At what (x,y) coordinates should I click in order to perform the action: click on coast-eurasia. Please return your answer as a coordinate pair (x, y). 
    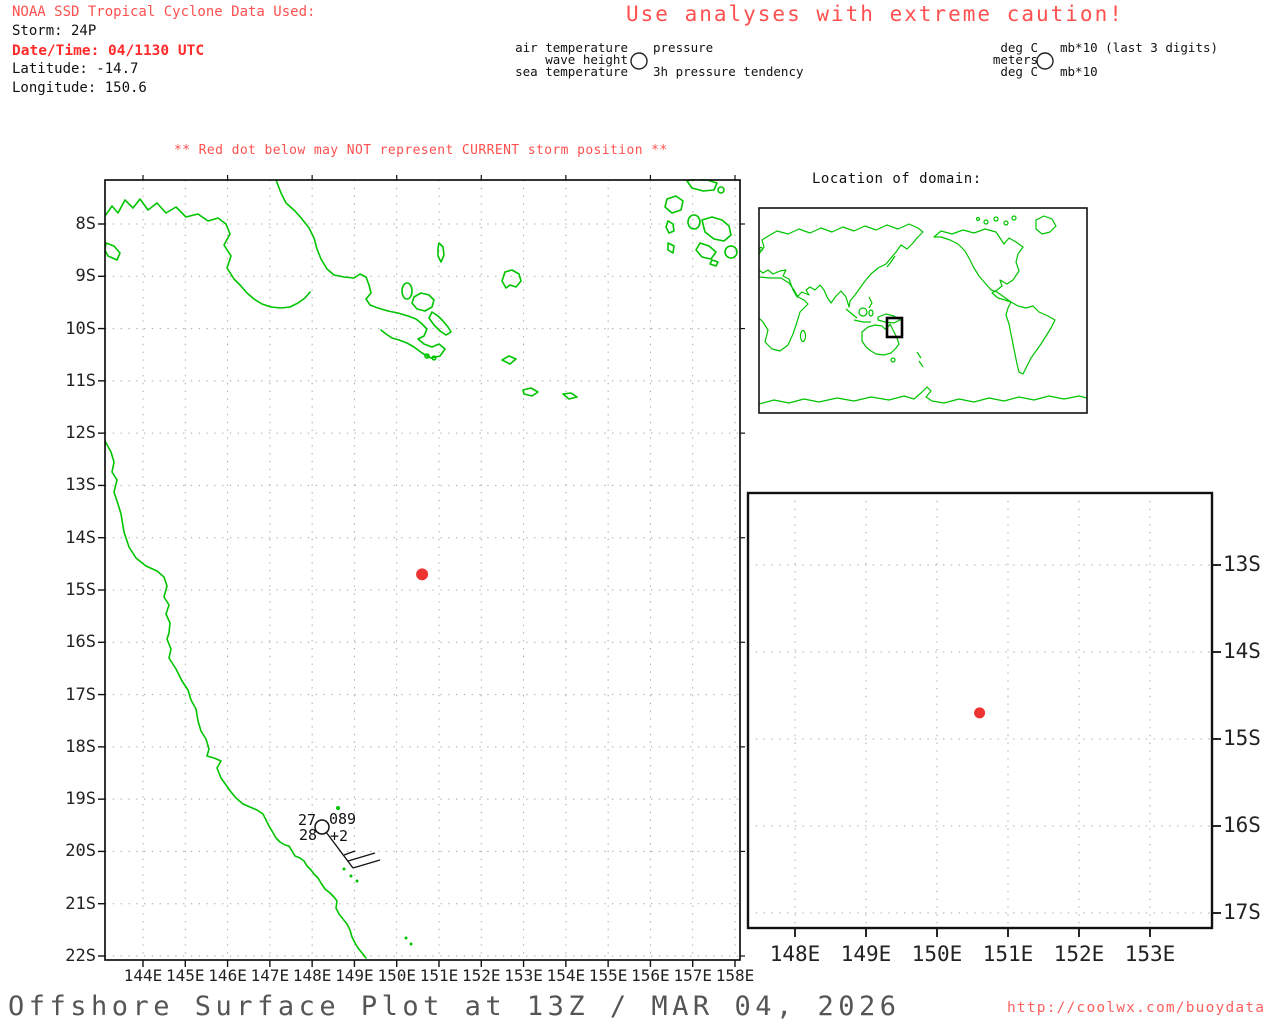
    Looking at the image, I should click on (841, 265).